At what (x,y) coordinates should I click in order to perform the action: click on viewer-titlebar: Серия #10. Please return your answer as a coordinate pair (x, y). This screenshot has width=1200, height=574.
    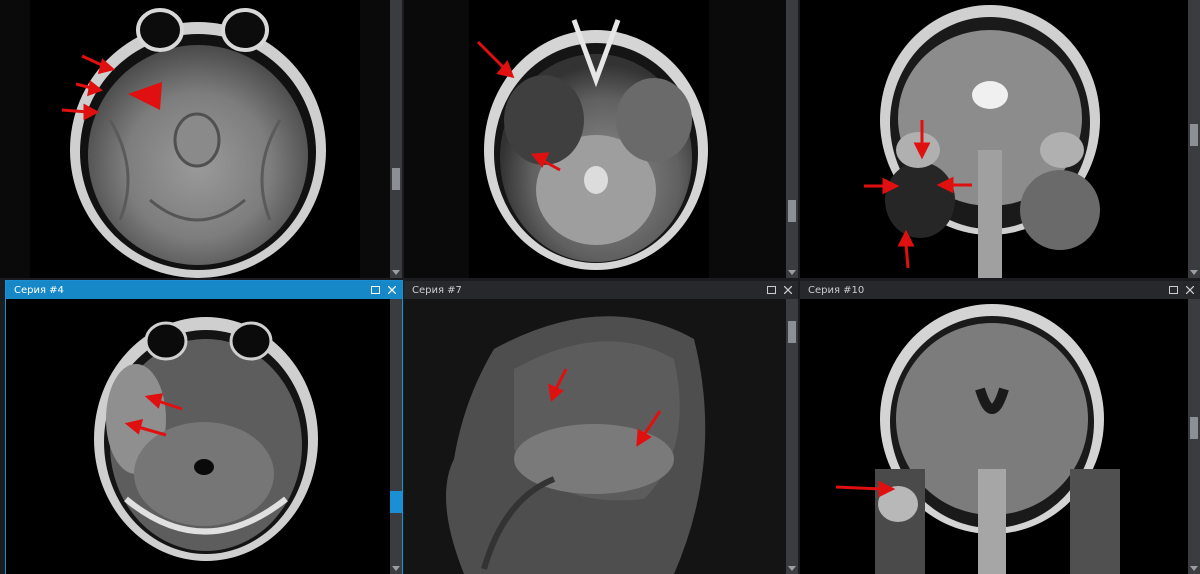
    Looking at the image, I should click on (1000, 290).